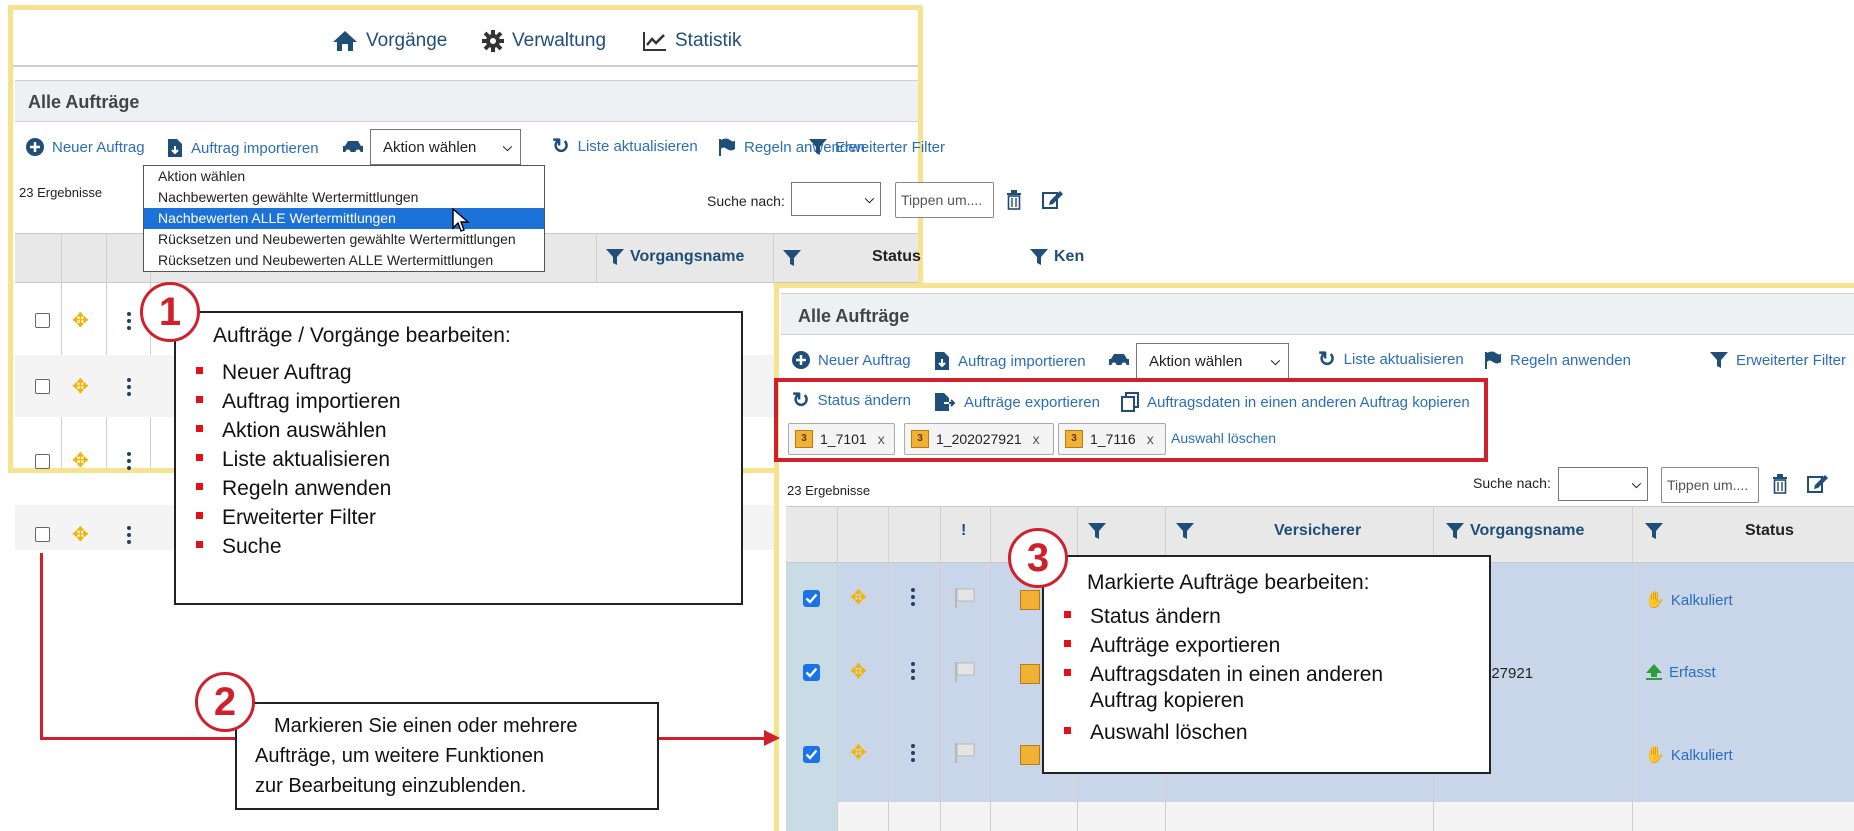 The width and height of the screenshot is (1854, 831). I want to click on callout-number-2: 2, so click(225, 702).